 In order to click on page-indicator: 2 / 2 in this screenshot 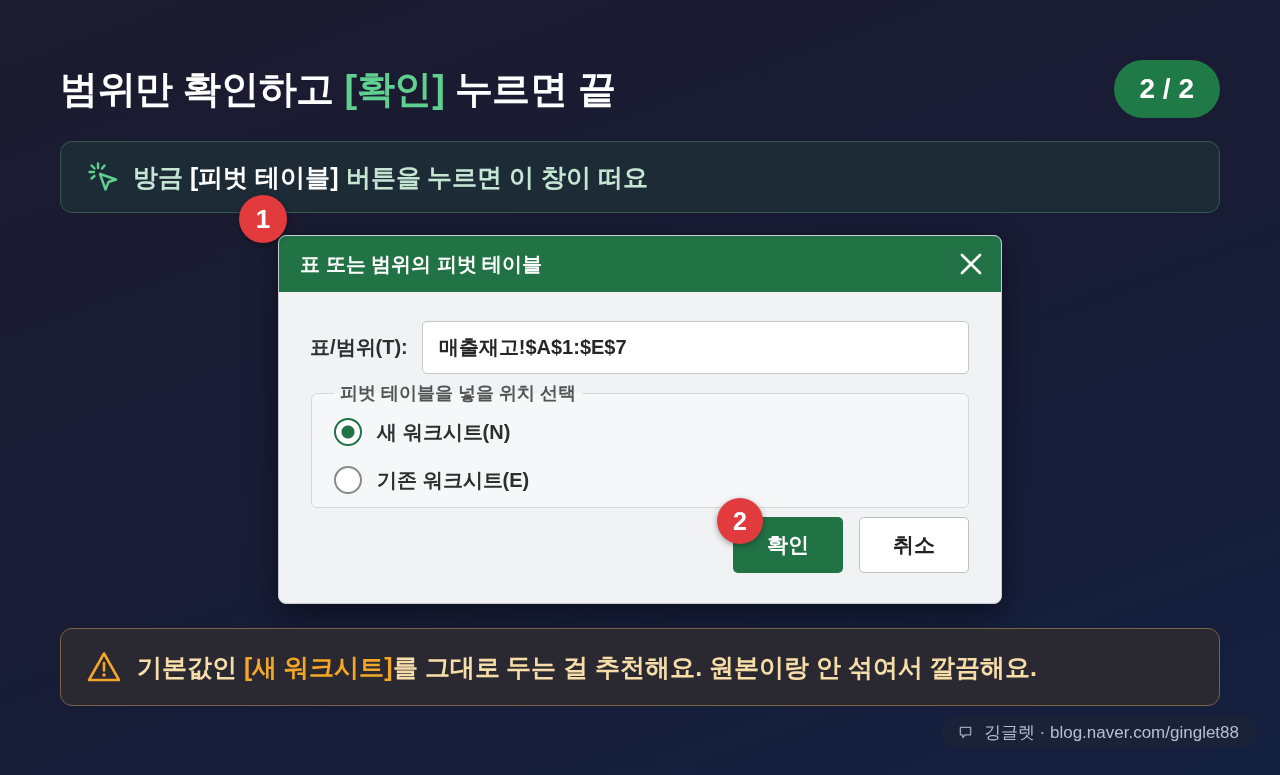, I will do `click(1166, 89)`.